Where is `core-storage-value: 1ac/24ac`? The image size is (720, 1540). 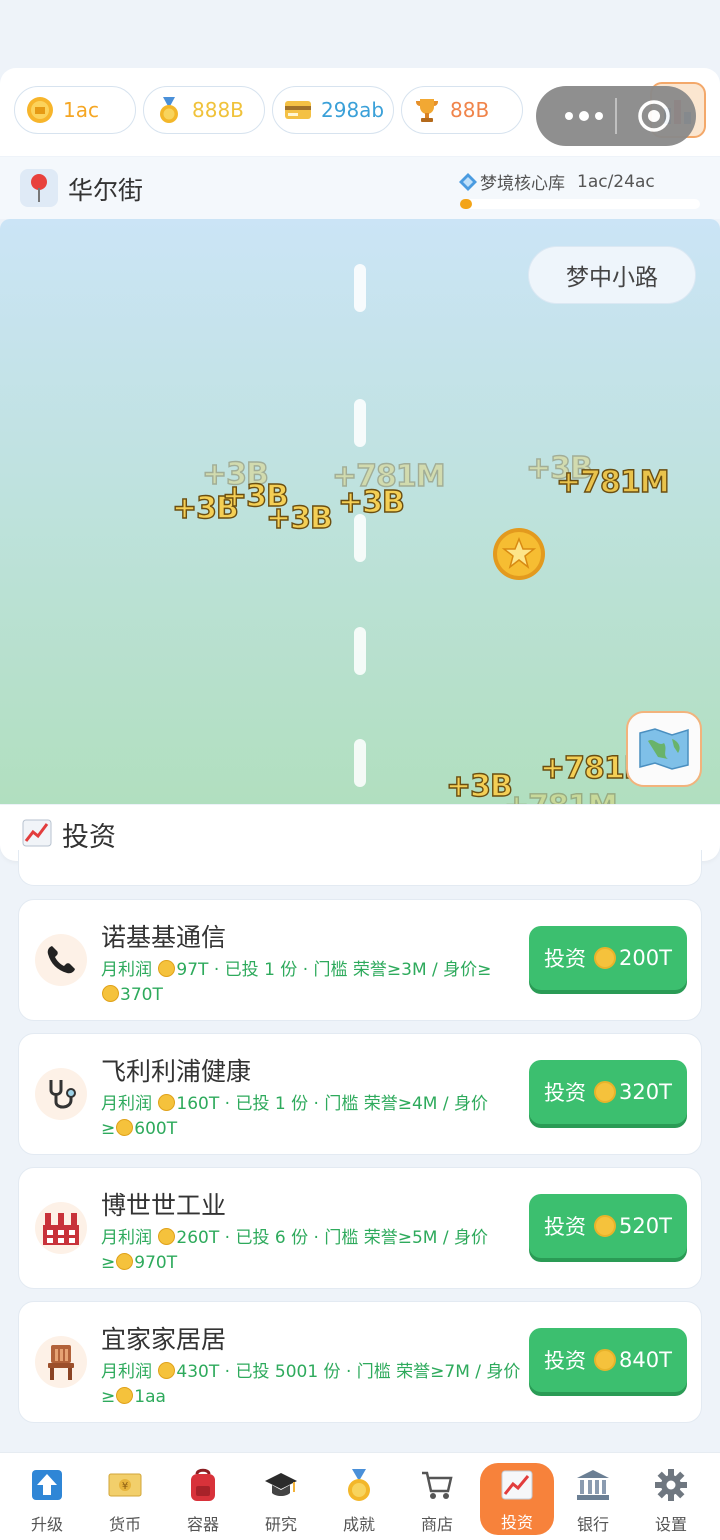
core-storage-value: 1ac/24ac is located at coordinates (616, 181).